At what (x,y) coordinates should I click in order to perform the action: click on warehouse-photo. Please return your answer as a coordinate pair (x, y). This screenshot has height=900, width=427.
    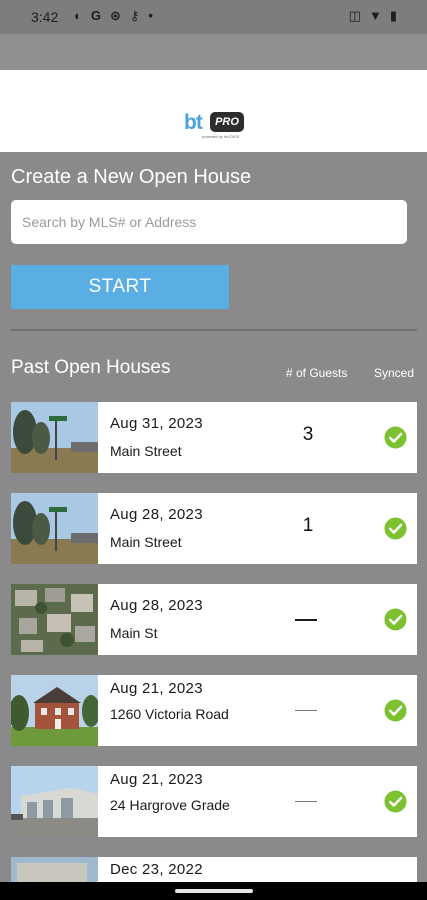
    Looking at the image, I should click on (54, 801).